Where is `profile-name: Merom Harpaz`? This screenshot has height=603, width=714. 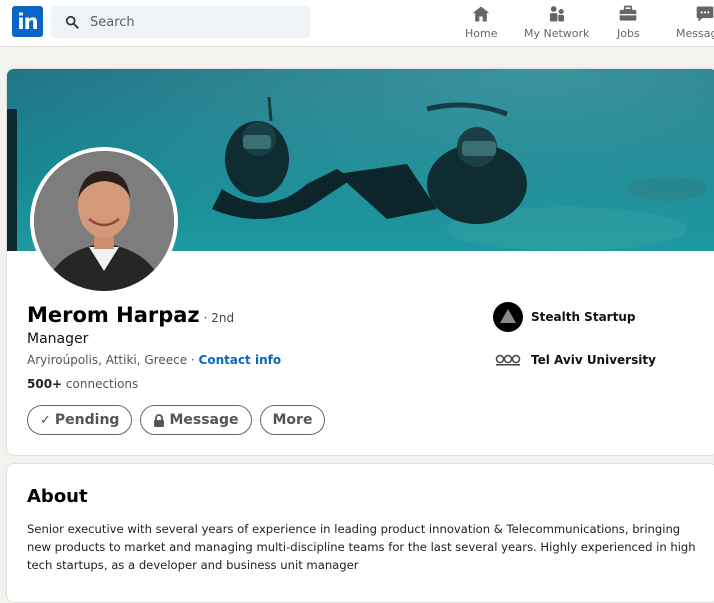 profile-name: Merom Harpaz is located at coordinates (113, 315).